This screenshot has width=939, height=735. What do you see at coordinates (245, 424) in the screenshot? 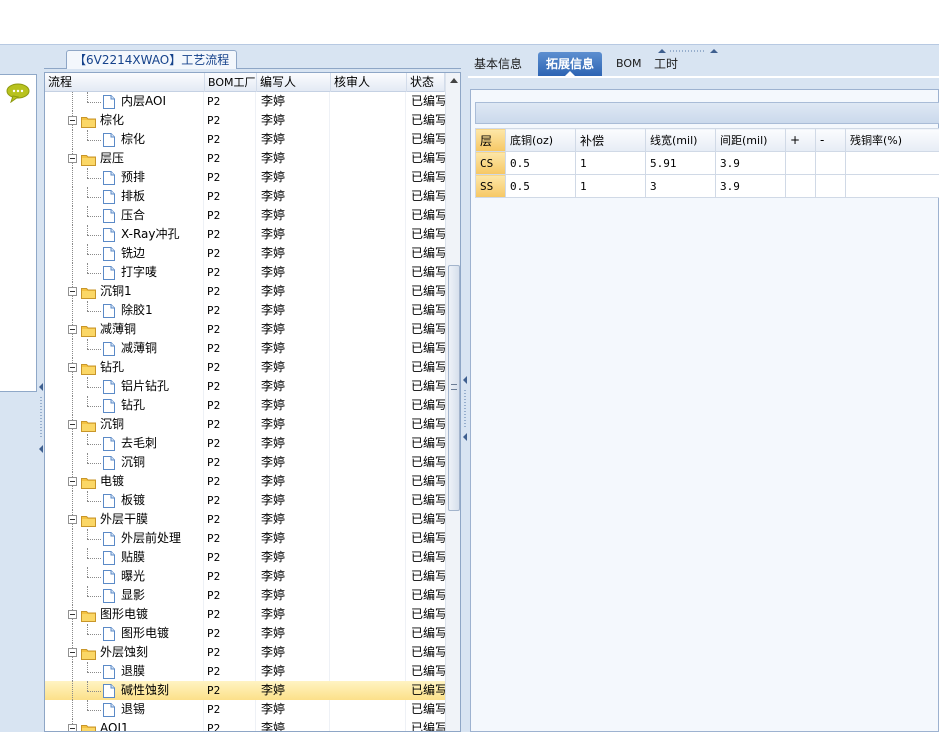
I see `tree-folder-row: 沉铜P2李婷已编写` at bounding box center [245, 424].